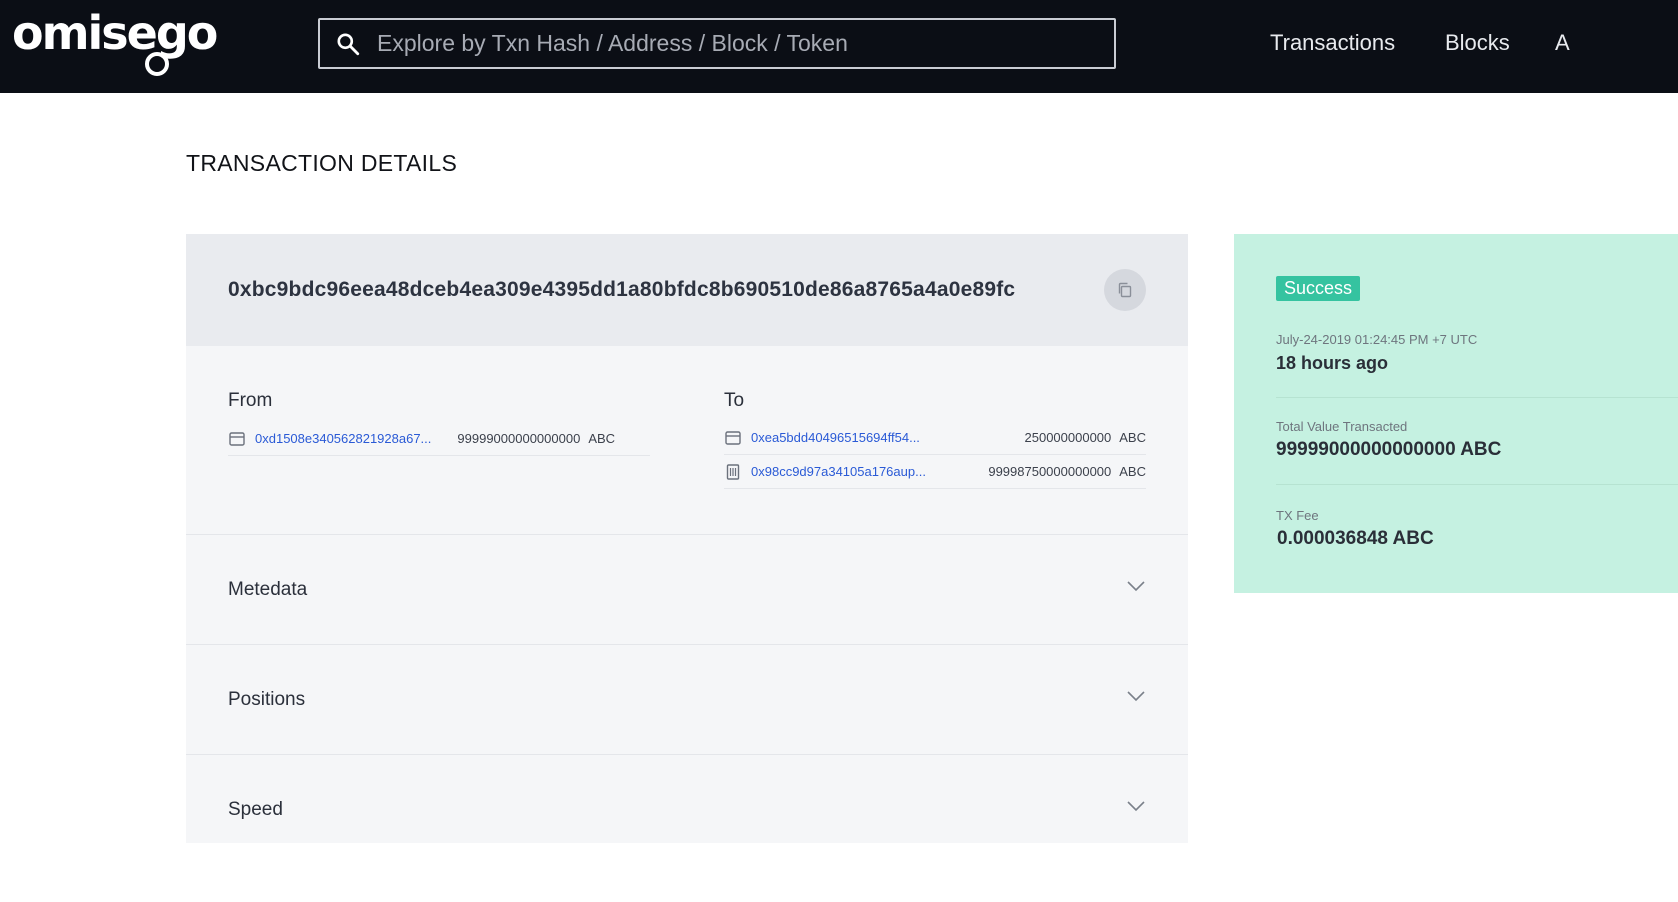  Describe the element at coordinates (322, 163) in the screenshot. I see `page-title: TRANSACTION DETAILS` at that location.